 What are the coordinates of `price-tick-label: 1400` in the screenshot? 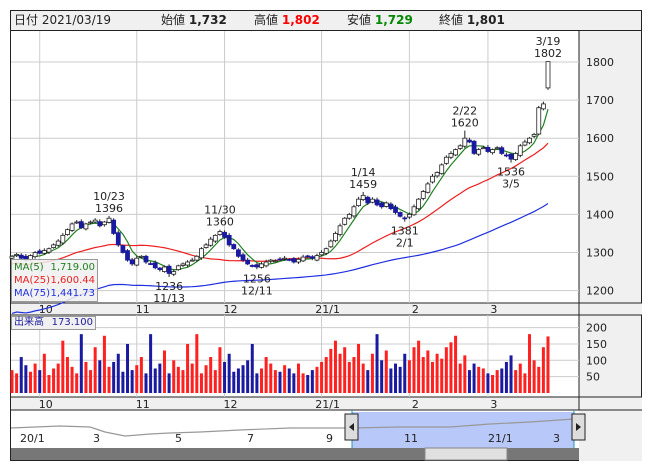 It's located at (600, 214).